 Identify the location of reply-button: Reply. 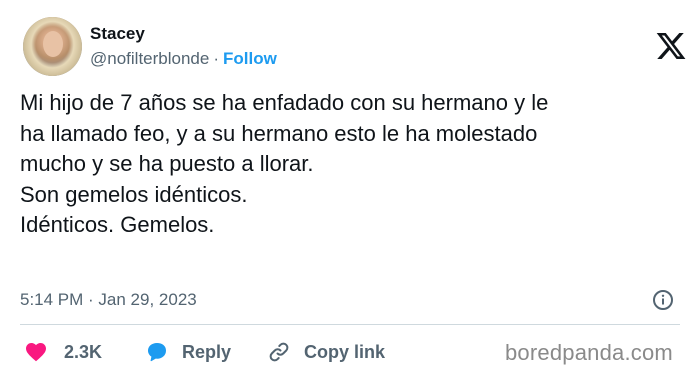
(187, 352).